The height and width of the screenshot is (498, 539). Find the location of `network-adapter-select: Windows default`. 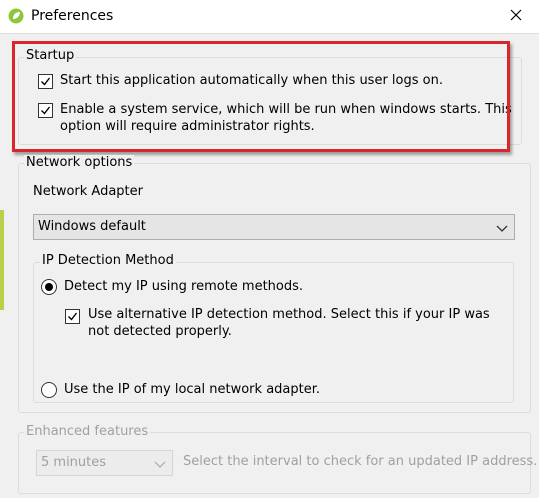

network-adapter-select: Windows default is located at coordinates (274, 227).